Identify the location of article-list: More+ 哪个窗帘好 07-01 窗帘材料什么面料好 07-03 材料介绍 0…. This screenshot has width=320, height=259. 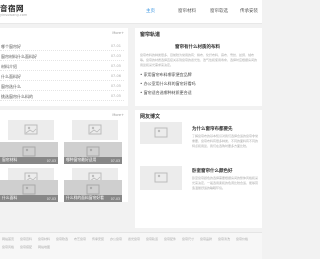
(64, 67).